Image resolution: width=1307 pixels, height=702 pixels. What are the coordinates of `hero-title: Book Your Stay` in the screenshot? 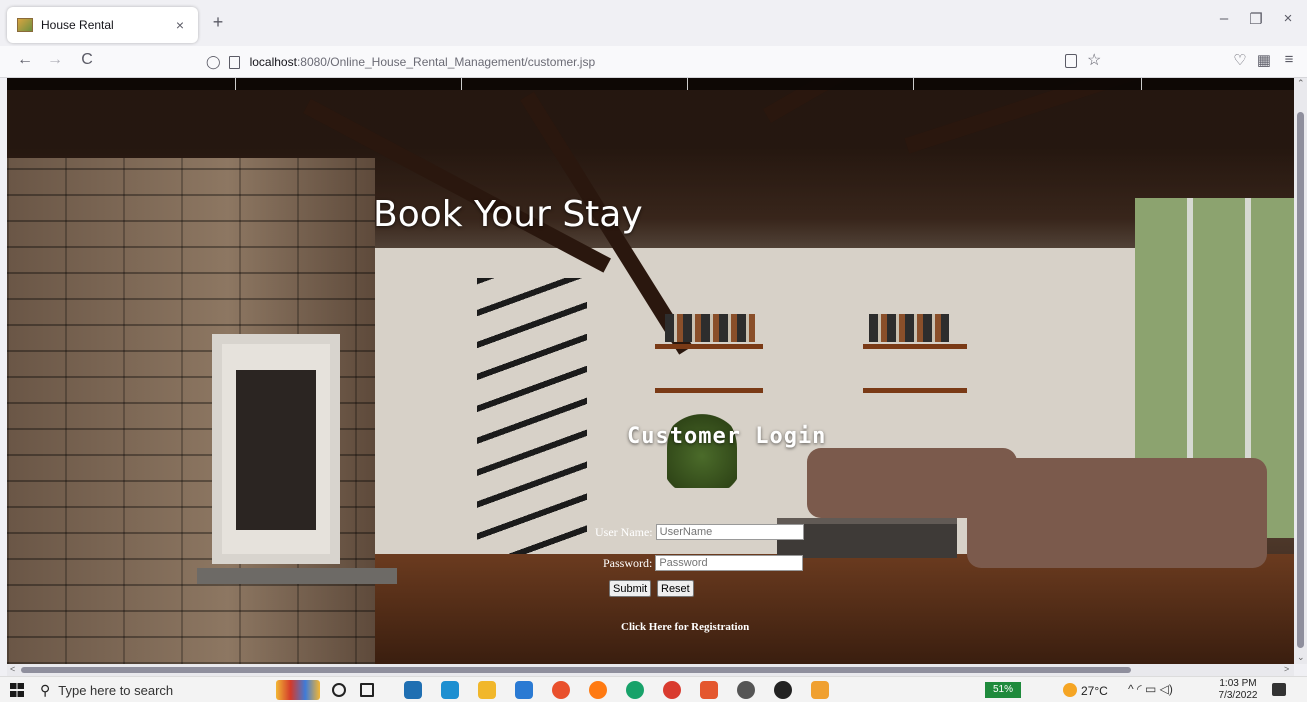 It's located at (508, 214).